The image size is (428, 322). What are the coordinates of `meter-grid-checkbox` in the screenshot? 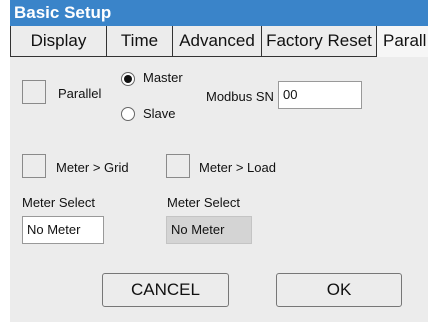 It's located at (34, 166).